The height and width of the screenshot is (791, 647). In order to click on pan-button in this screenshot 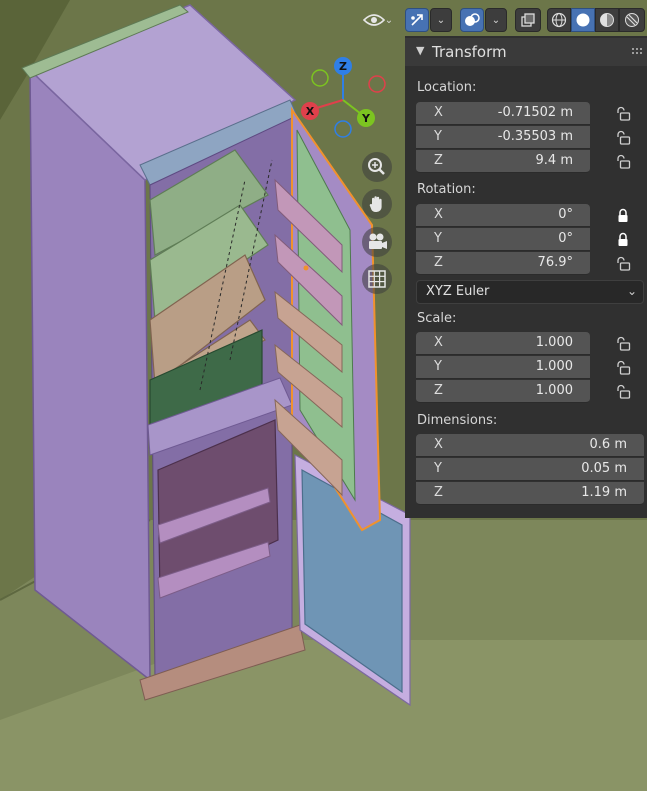, I will do `click(377, 204)`.